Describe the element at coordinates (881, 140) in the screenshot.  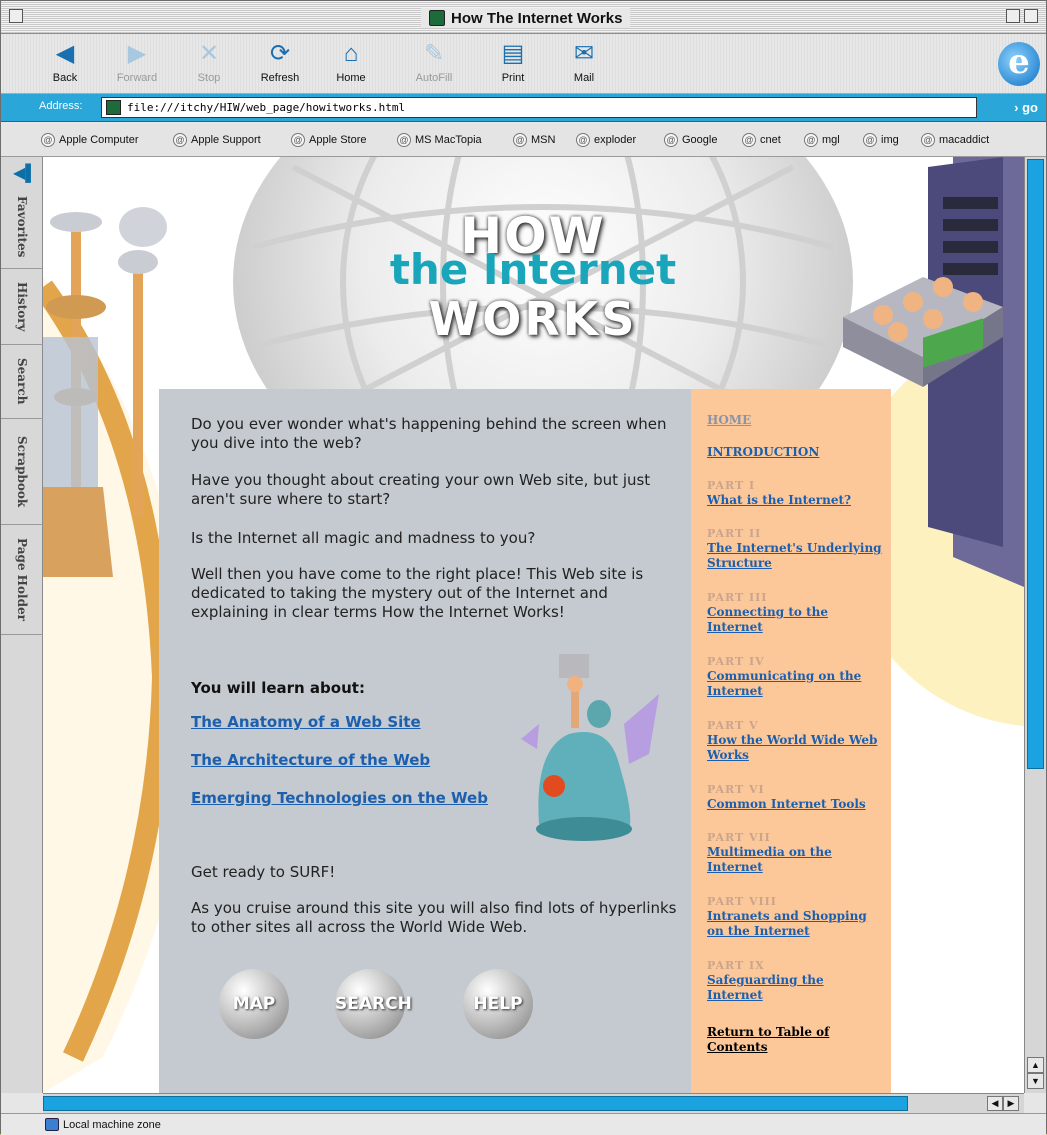
I see `favorite-link: @ img` at that location.